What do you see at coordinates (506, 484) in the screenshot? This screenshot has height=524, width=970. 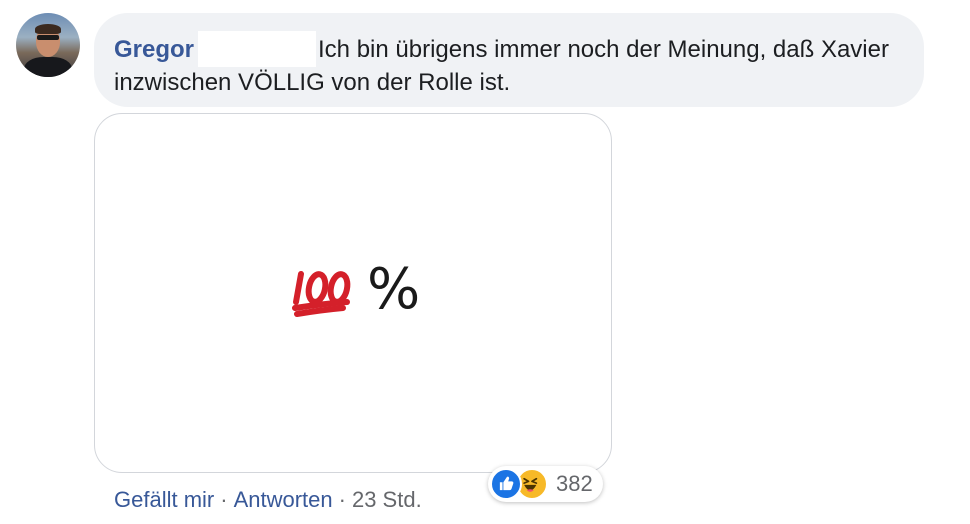 I see `like-icon` at bounding box center [506, 484].